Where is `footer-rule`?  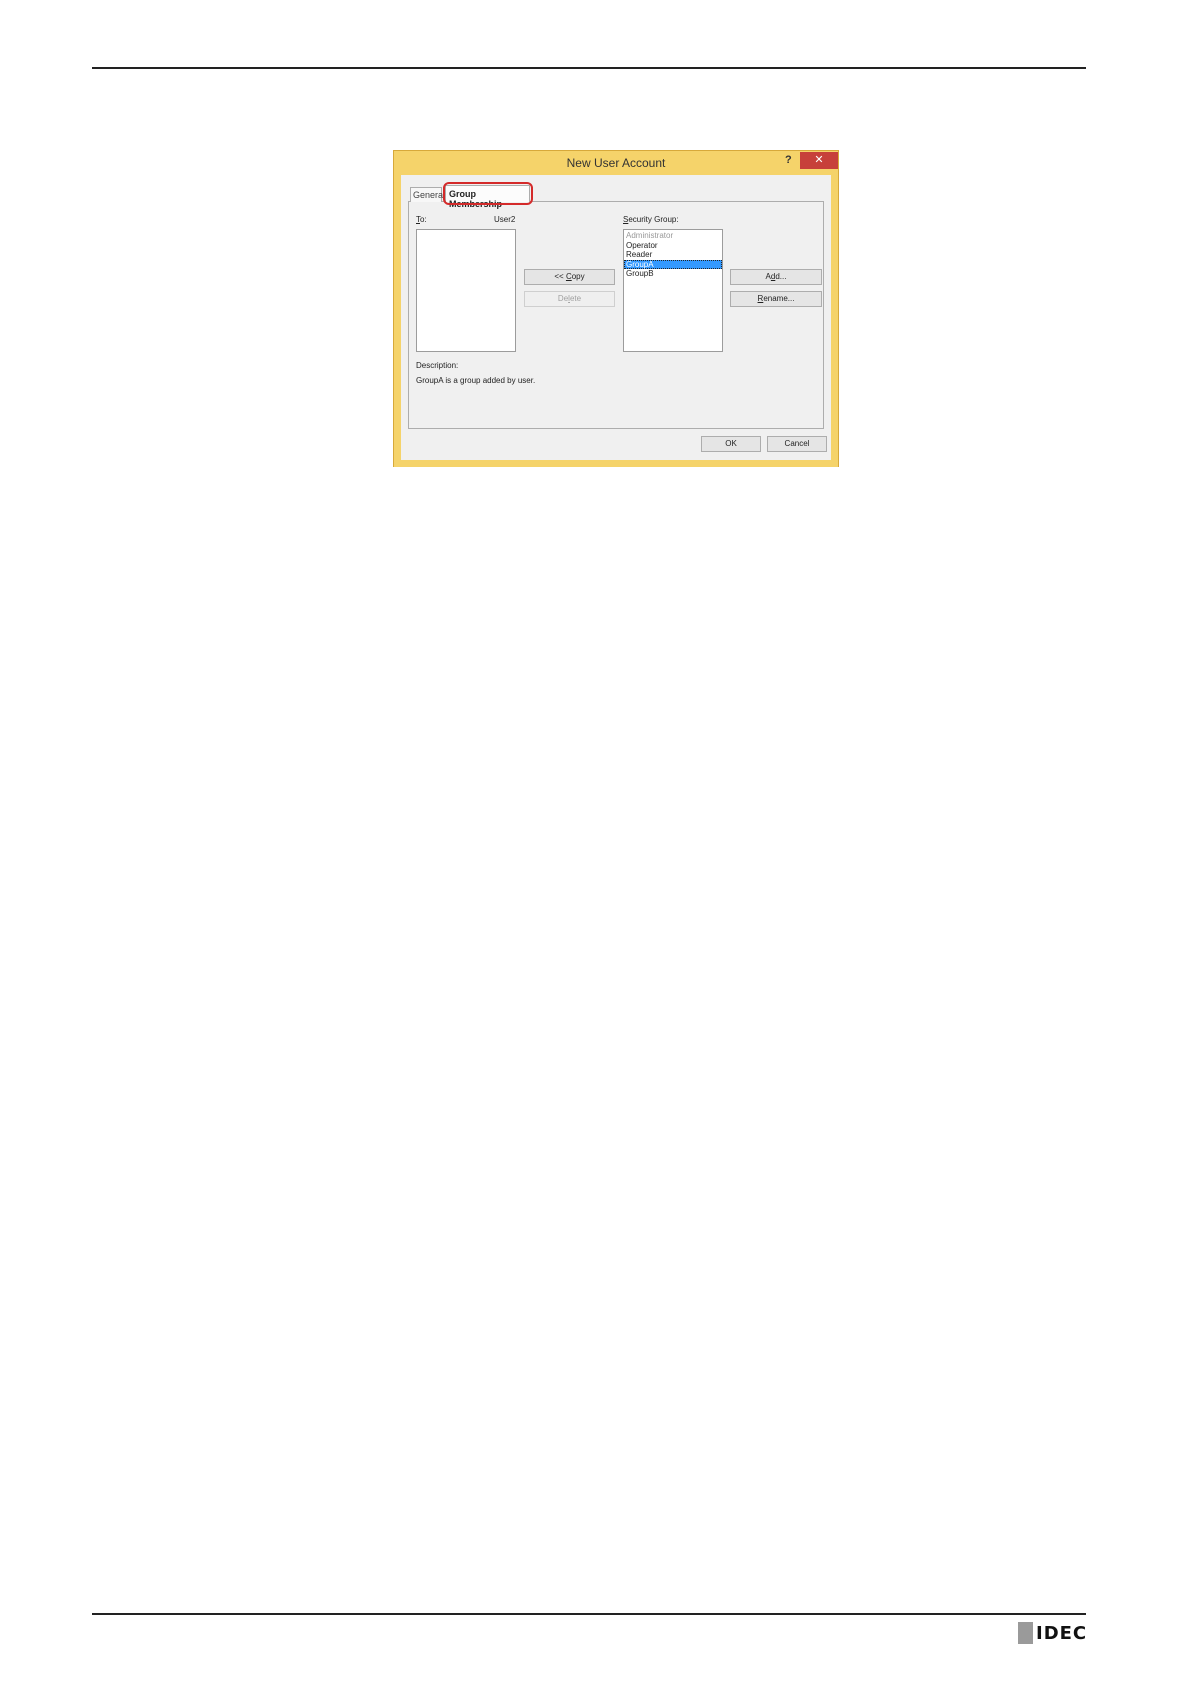
footer-rule is located at coordinates (589, 1614).